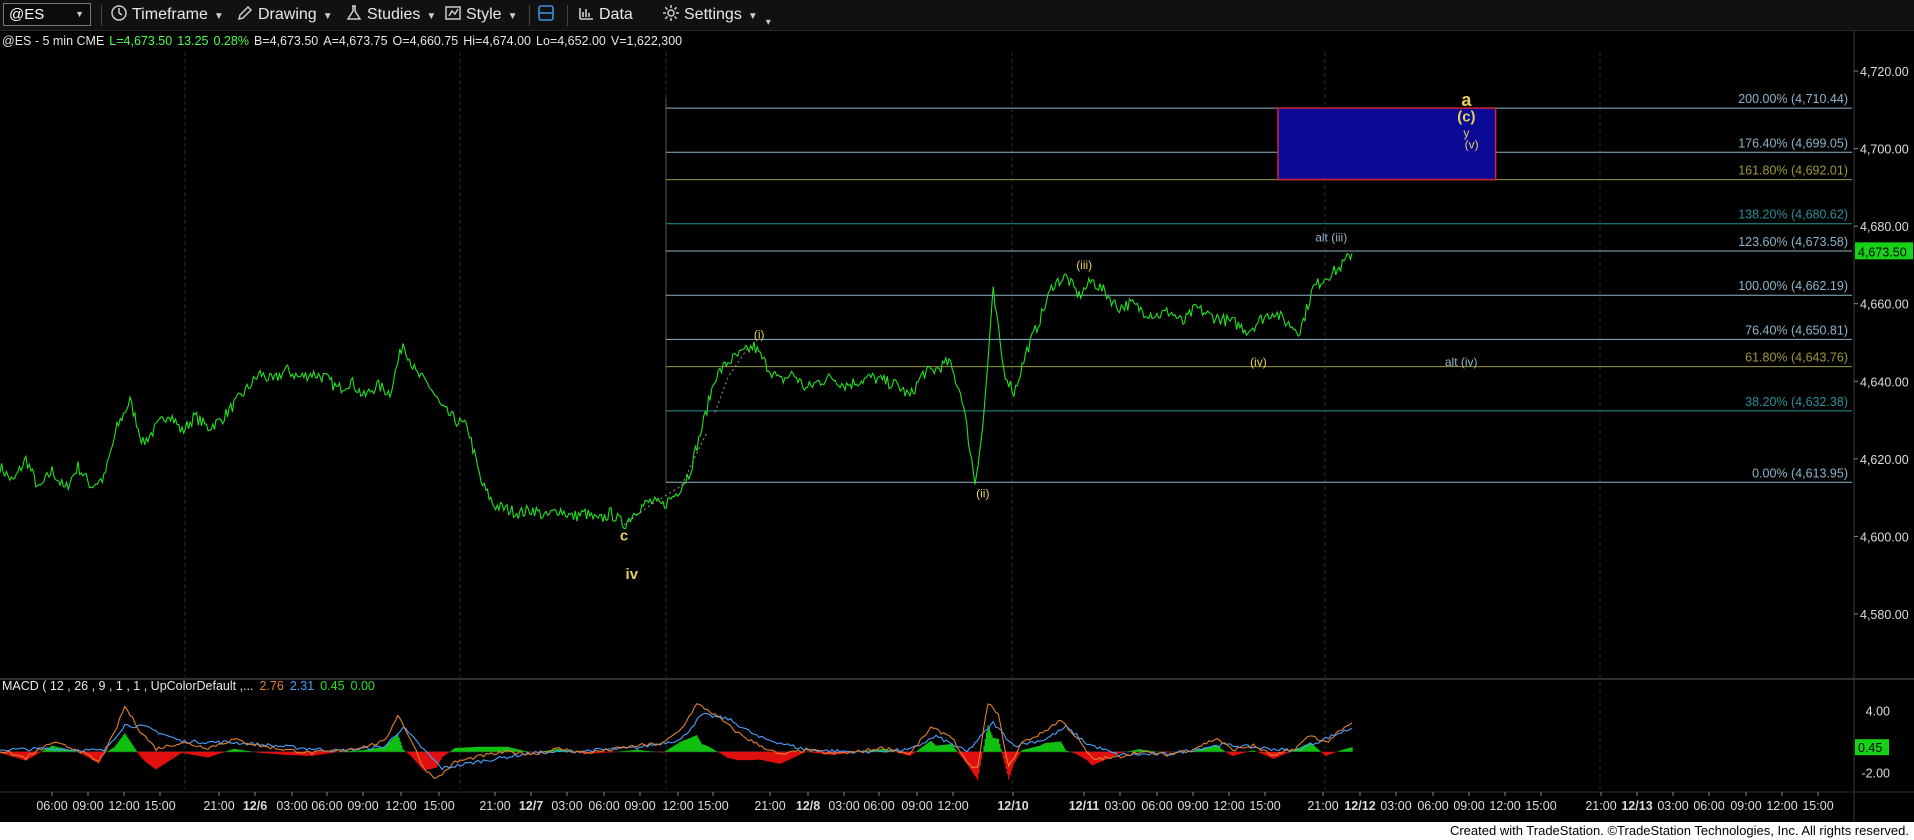 The height and width of the screenshot is (840, 1914). I want to click on macd-tick-label: -2.00, so click(1876, 774).